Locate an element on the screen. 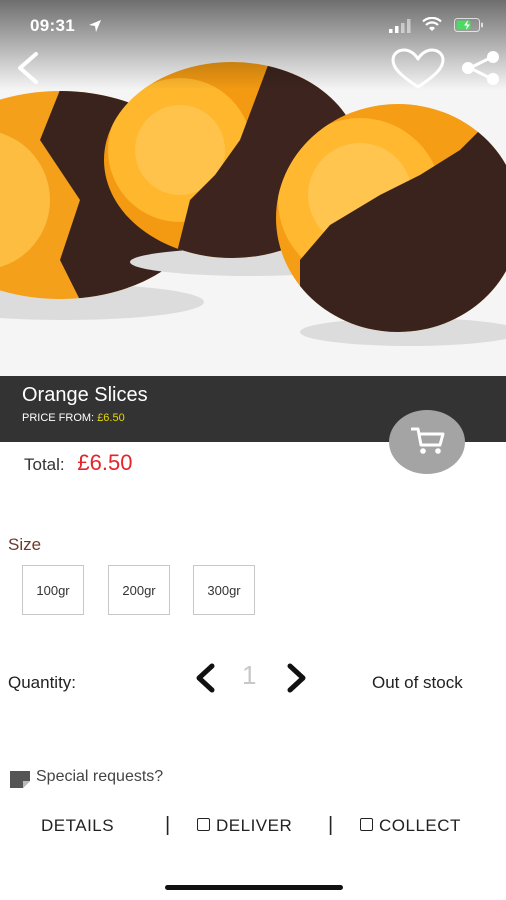 This screenshot has width=506, height=900. heart-icon is located at coordinates (418, 68).